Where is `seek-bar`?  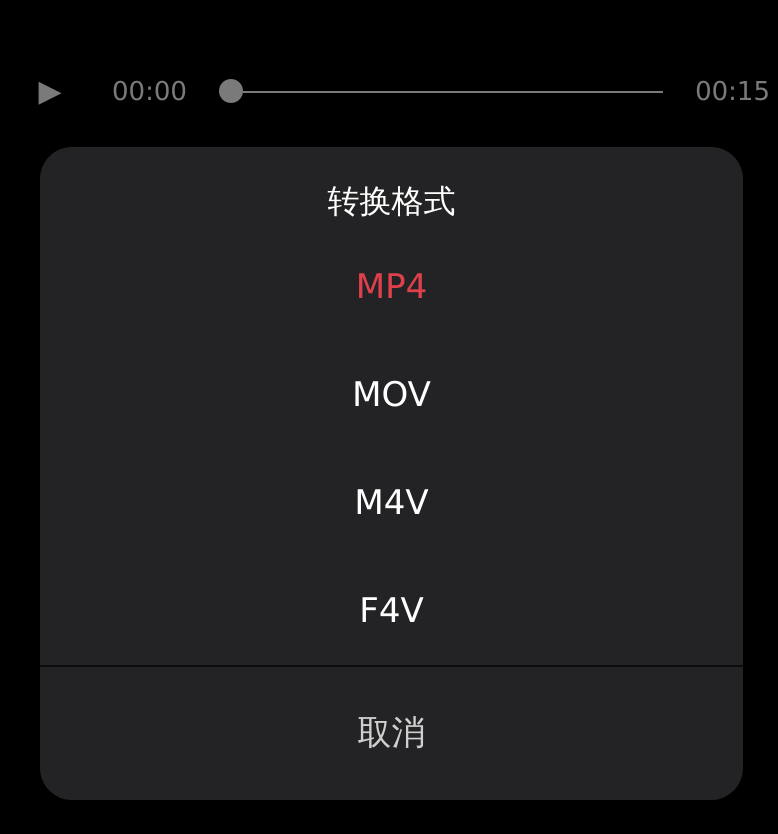 seek-bar is located at coordinates (441, 92).